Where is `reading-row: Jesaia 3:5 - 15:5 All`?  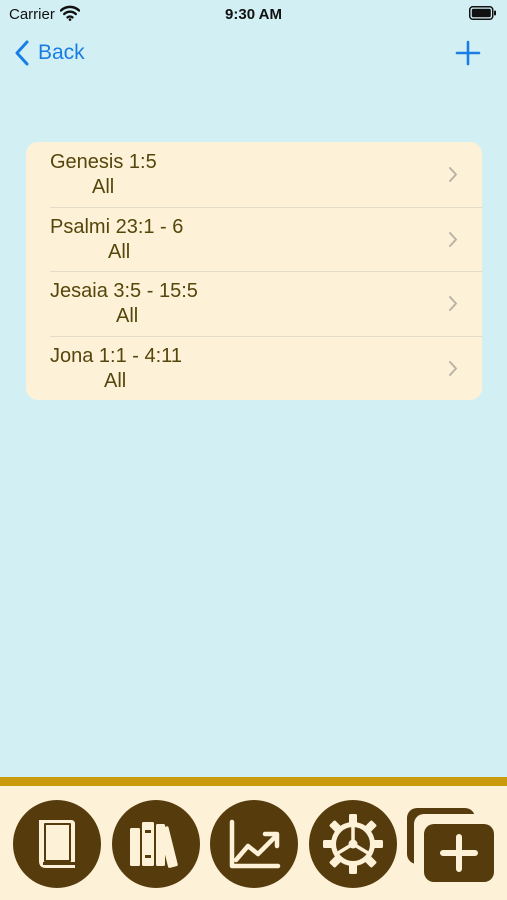 reading-row: Jesaia 3:5 - 15:5 All is located at coordinates (254, 303).